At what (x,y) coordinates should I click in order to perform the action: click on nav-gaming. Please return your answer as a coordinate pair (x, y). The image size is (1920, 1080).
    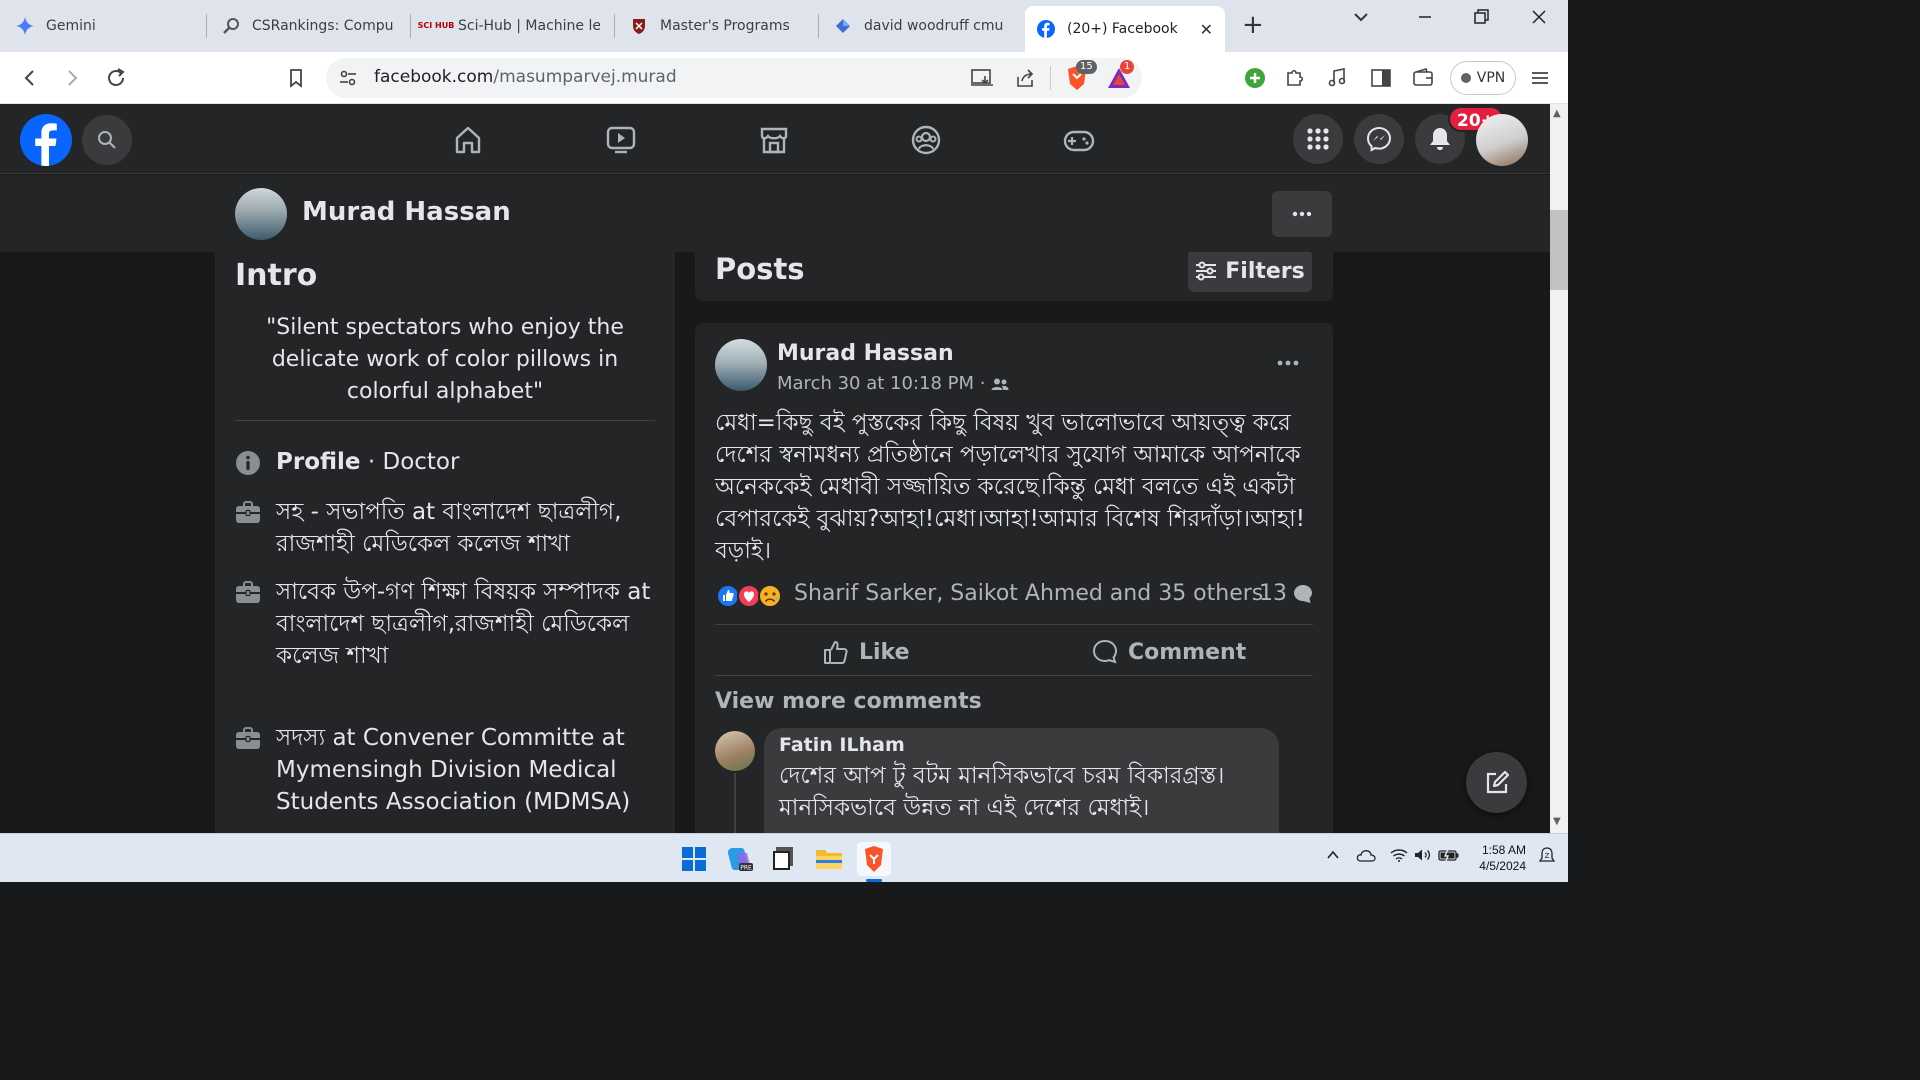
    Looking at the image, I should click on (1079, 140).